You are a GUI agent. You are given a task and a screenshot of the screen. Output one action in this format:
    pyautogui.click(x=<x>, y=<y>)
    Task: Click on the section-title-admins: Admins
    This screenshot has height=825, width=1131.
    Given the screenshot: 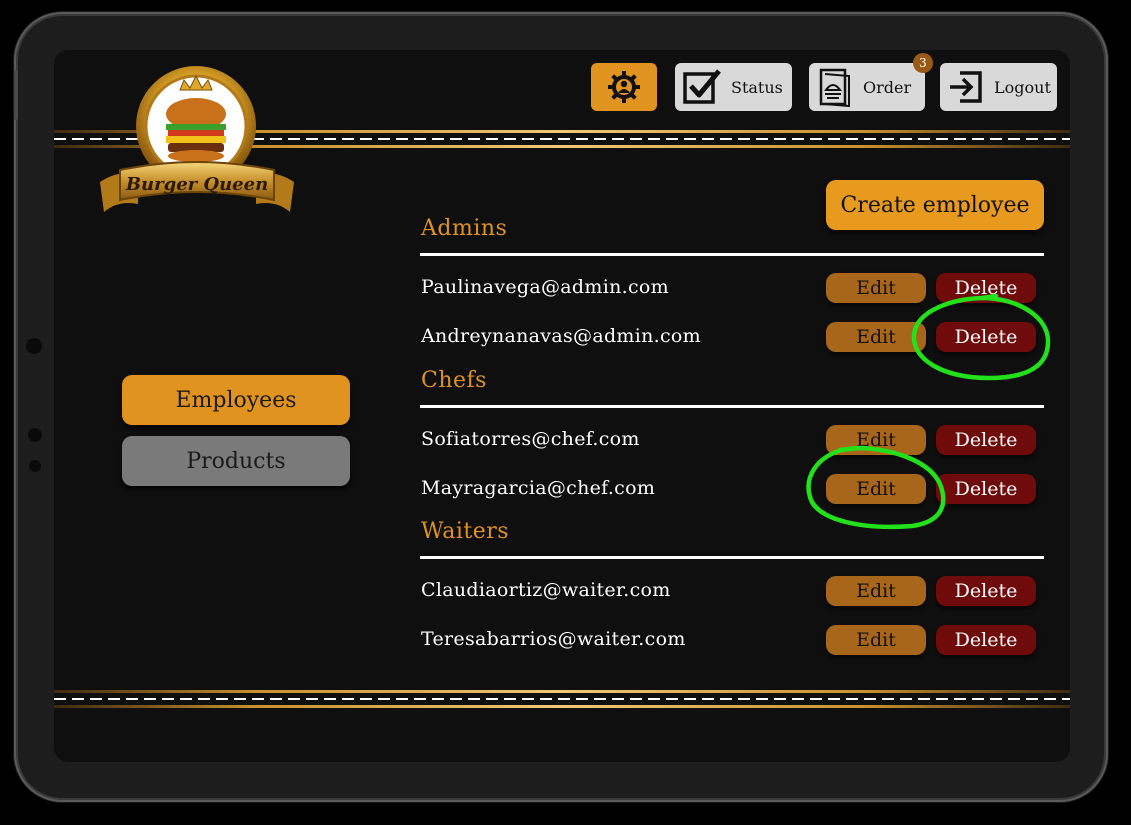 What is the action you would take?
    pyautogui.click(x=464, y=228)
    